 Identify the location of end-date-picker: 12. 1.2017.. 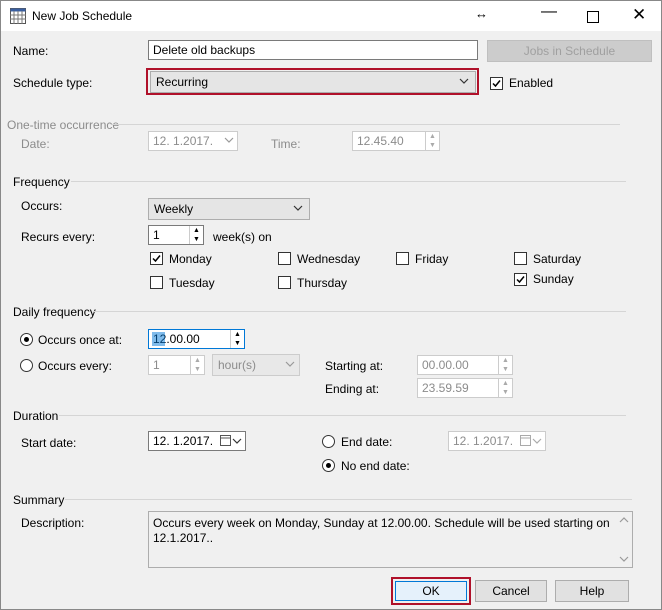
(497, 441).